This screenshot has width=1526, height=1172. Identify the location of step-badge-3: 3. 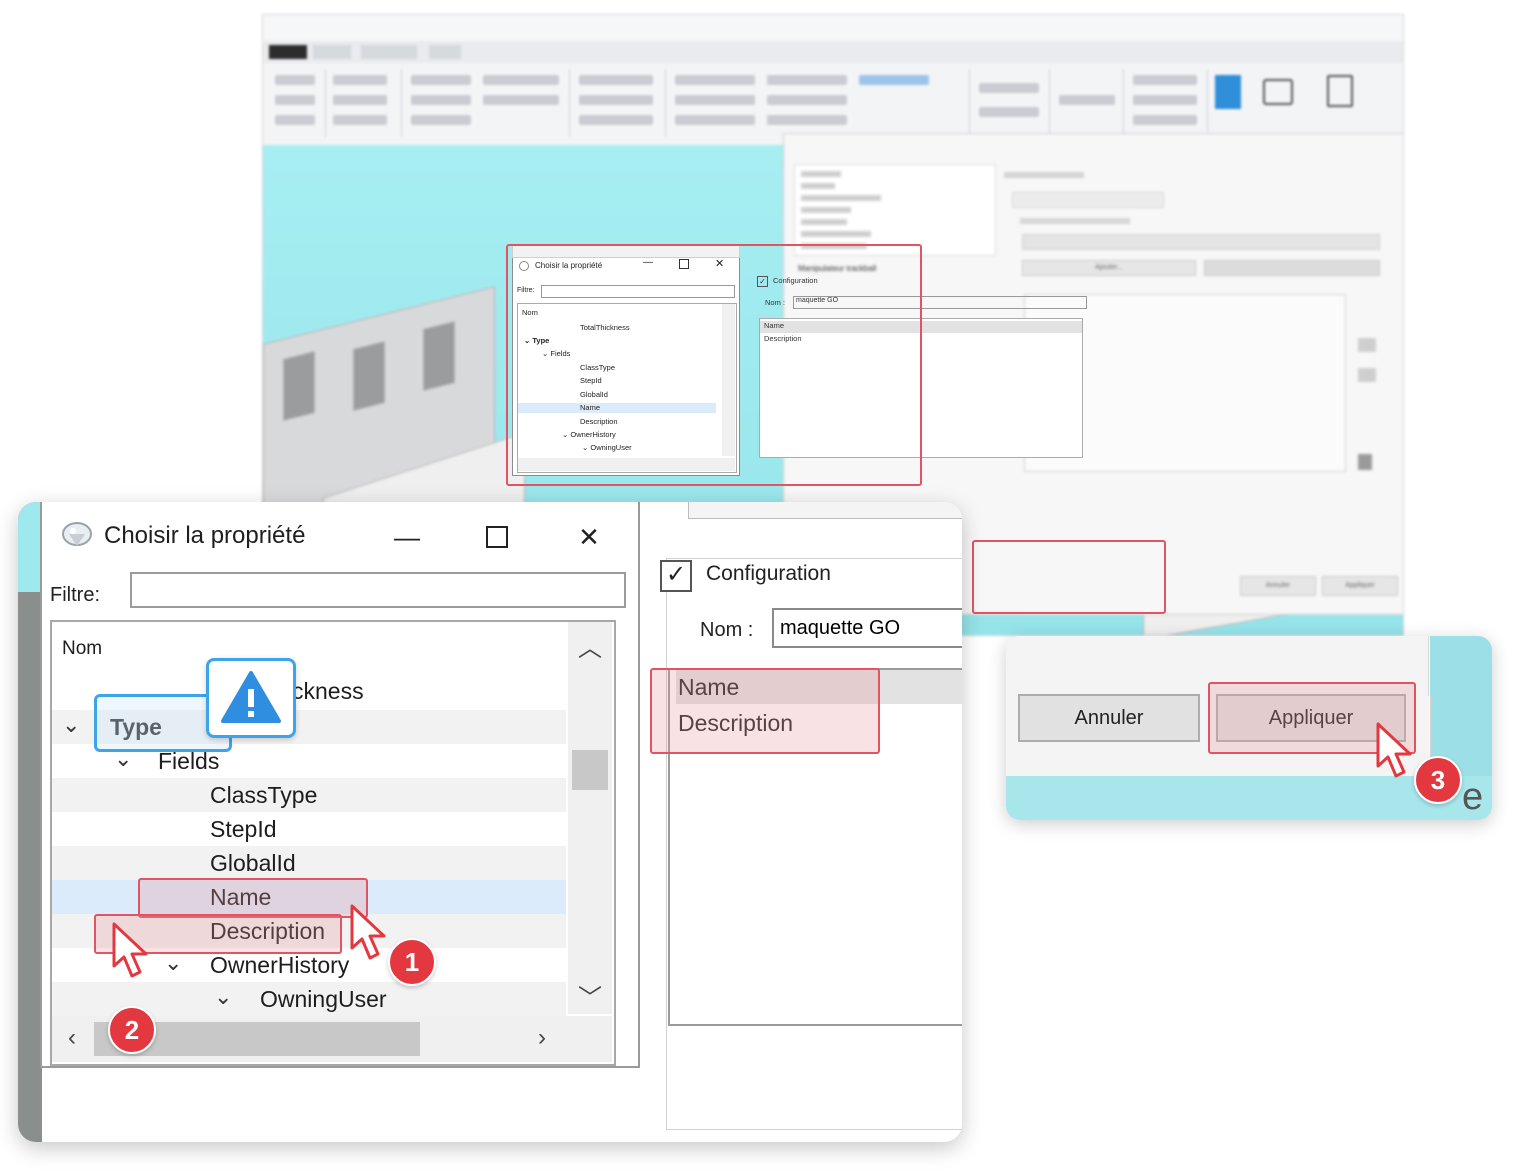
(1438, 780).